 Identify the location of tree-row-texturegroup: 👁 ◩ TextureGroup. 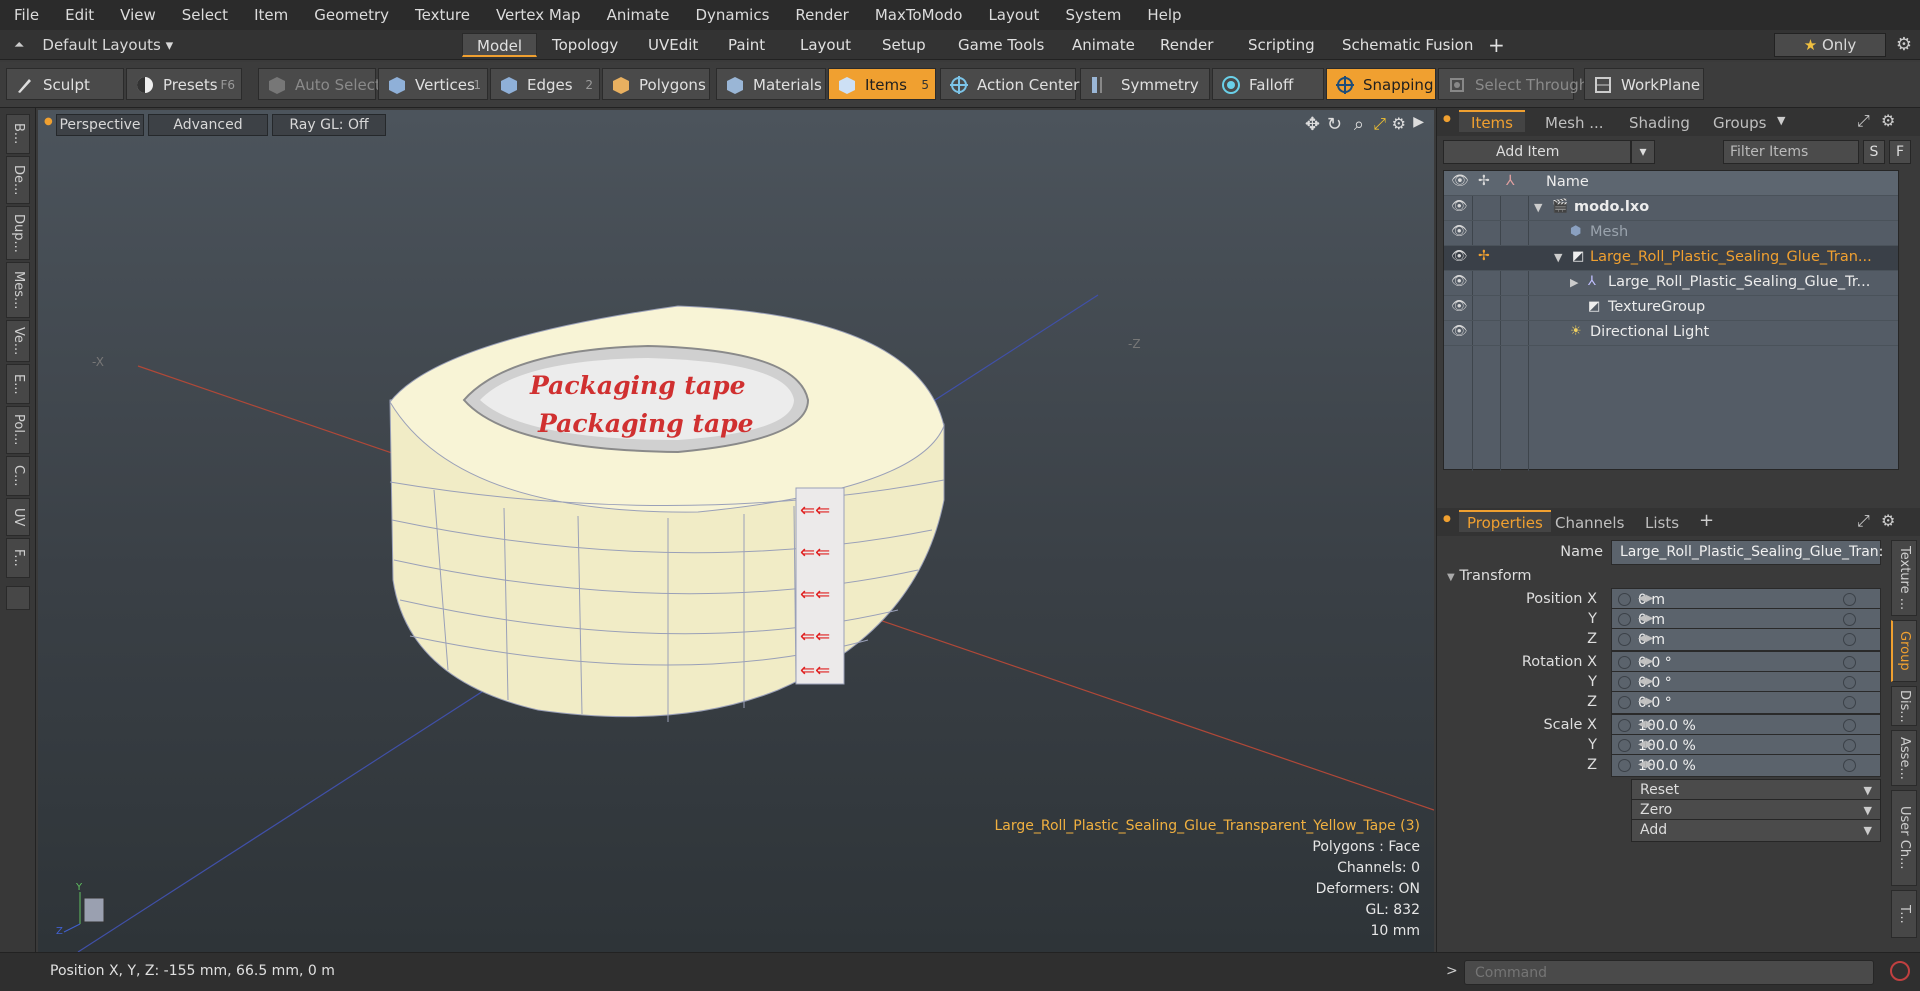
(1671, 308).